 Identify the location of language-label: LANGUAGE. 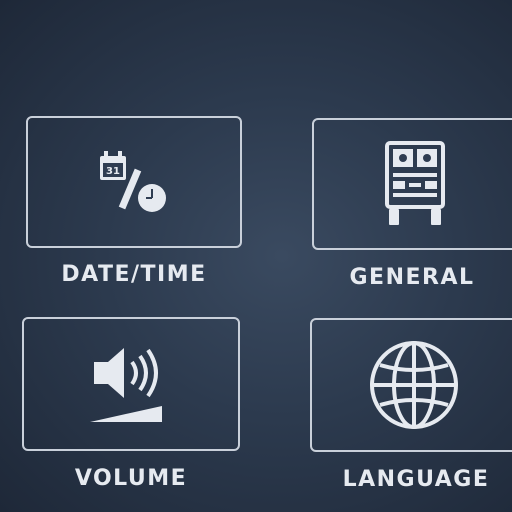
(416, 479).